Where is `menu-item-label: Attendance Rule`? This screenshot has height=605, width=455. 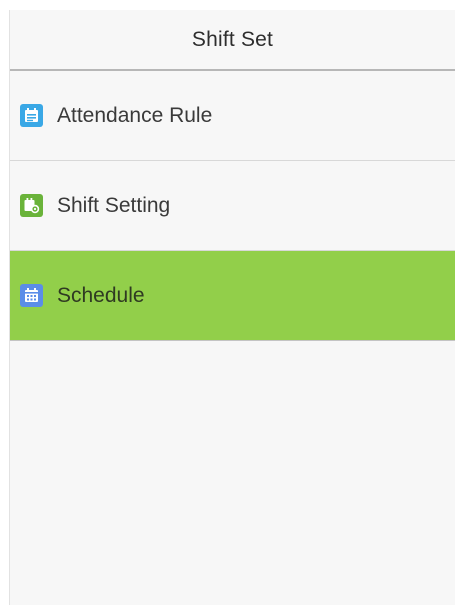
menu-item-label: Attendance Rule is located at coordinates (135, 115).